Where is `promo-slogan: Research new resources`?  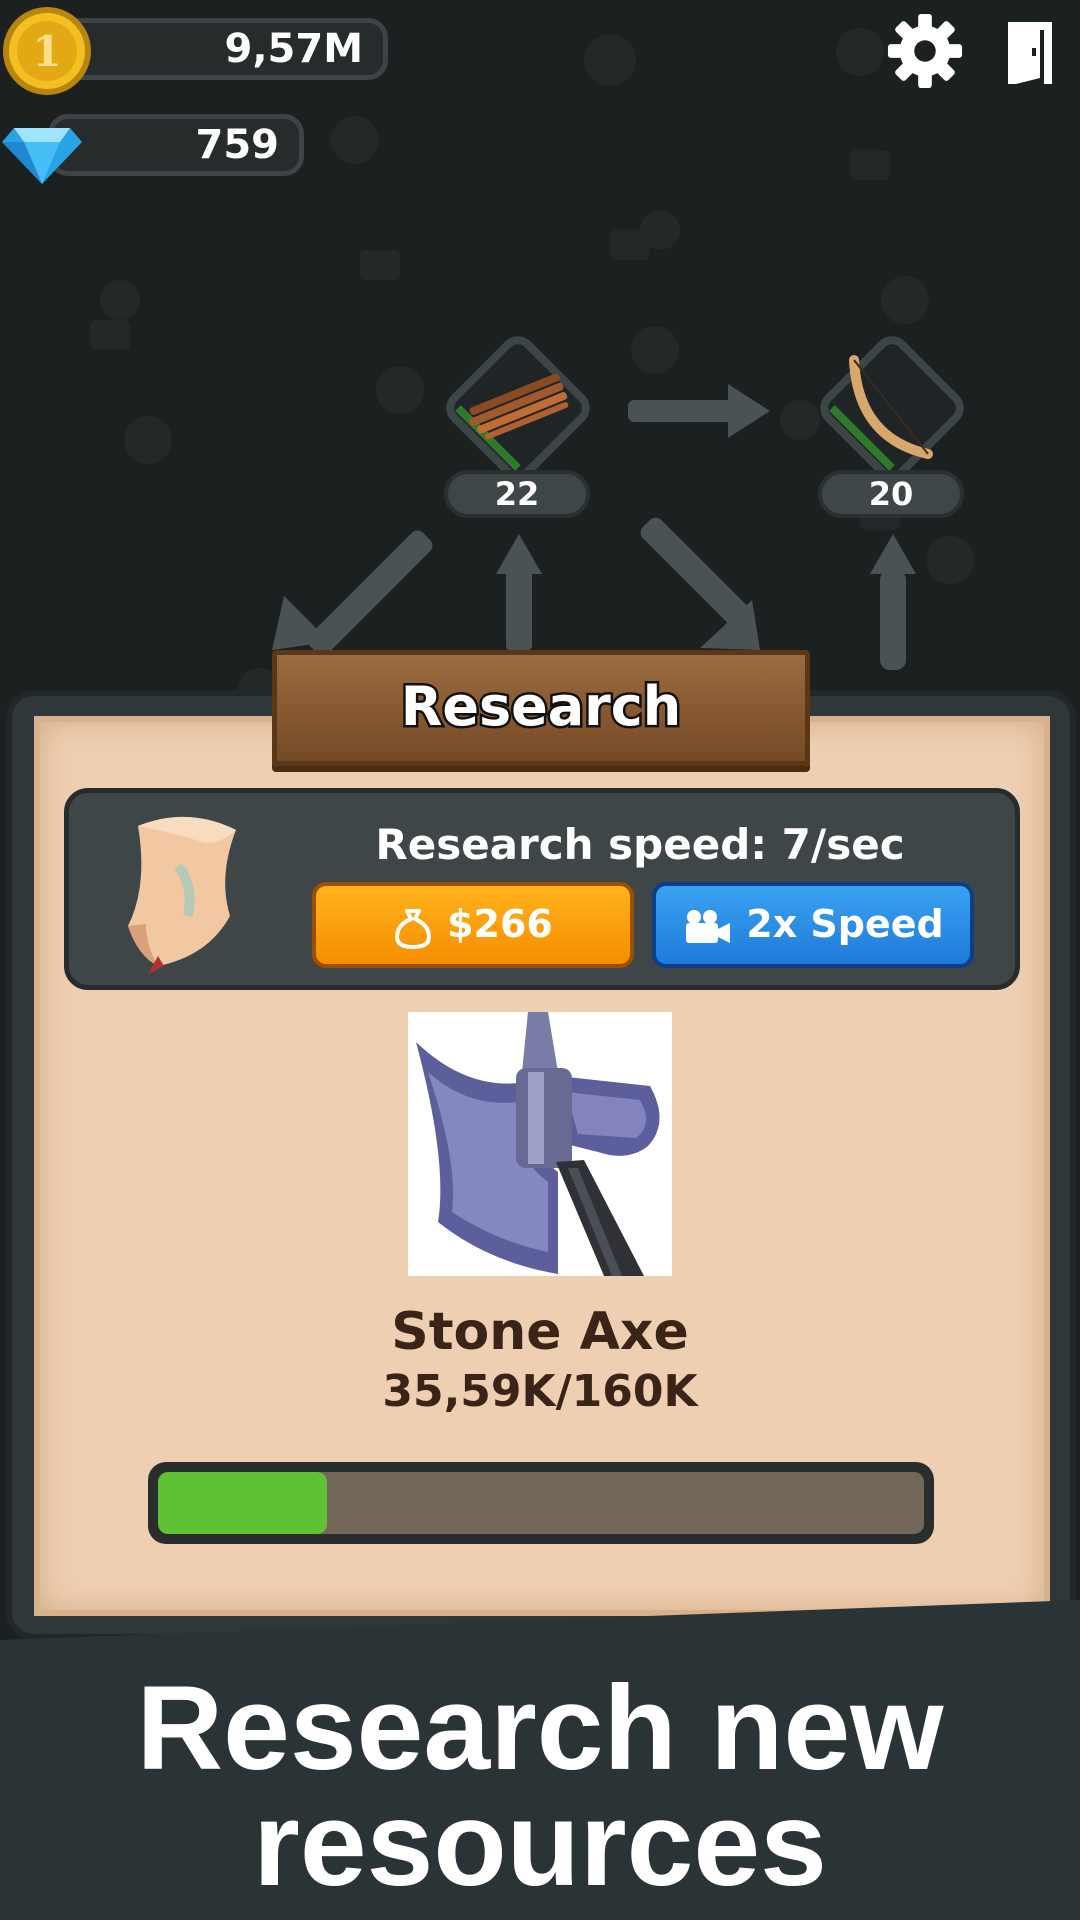
promo-slogan: Research new resources is located at coordinates (540, 1786).